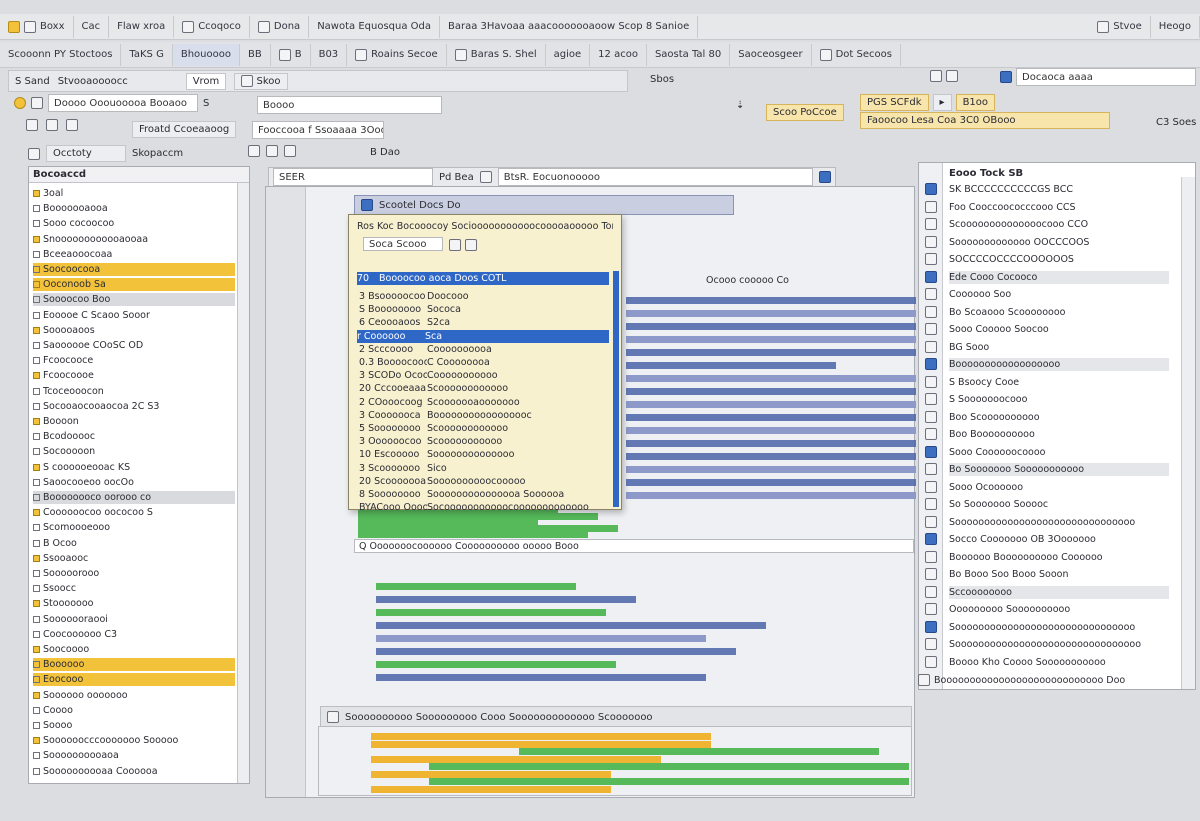  Describe the element at coordinates (1006, 77) in the screenshot. I see `list-icon` at that location.